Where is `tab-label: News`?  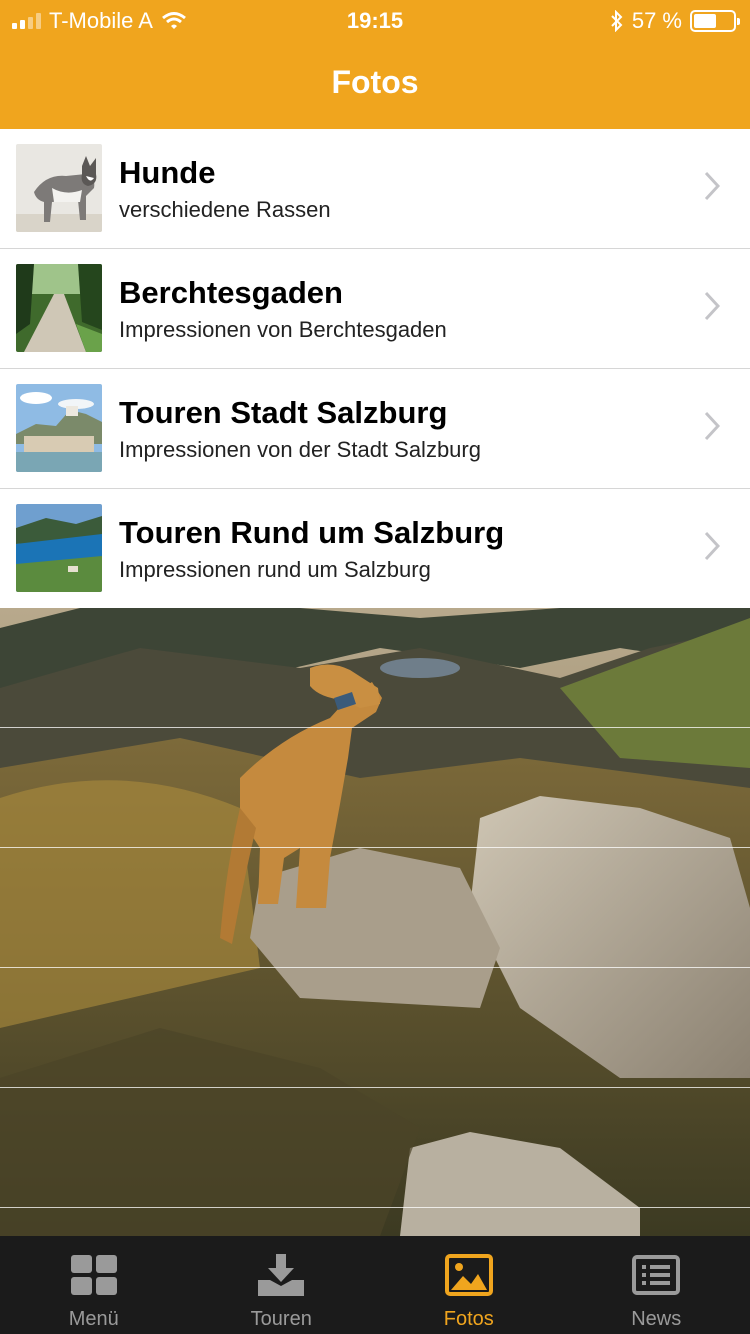 tab-label: News is located at coordinates (656, 1319).